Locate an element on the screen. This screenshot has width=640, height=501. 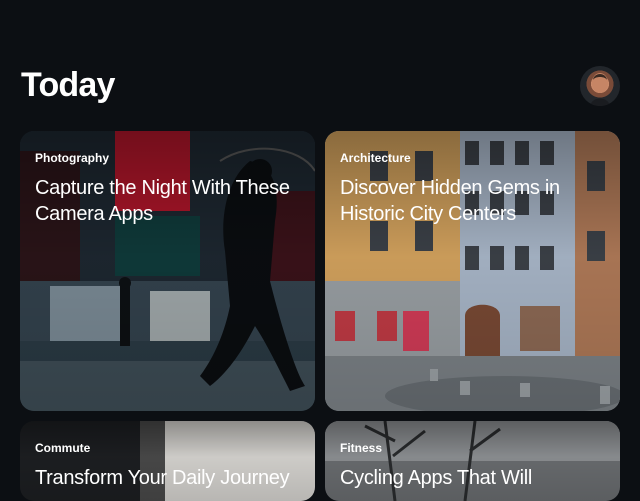
story-card-fitness: Fitness Cycling Apps That Will is located at coordinates (472, 461).